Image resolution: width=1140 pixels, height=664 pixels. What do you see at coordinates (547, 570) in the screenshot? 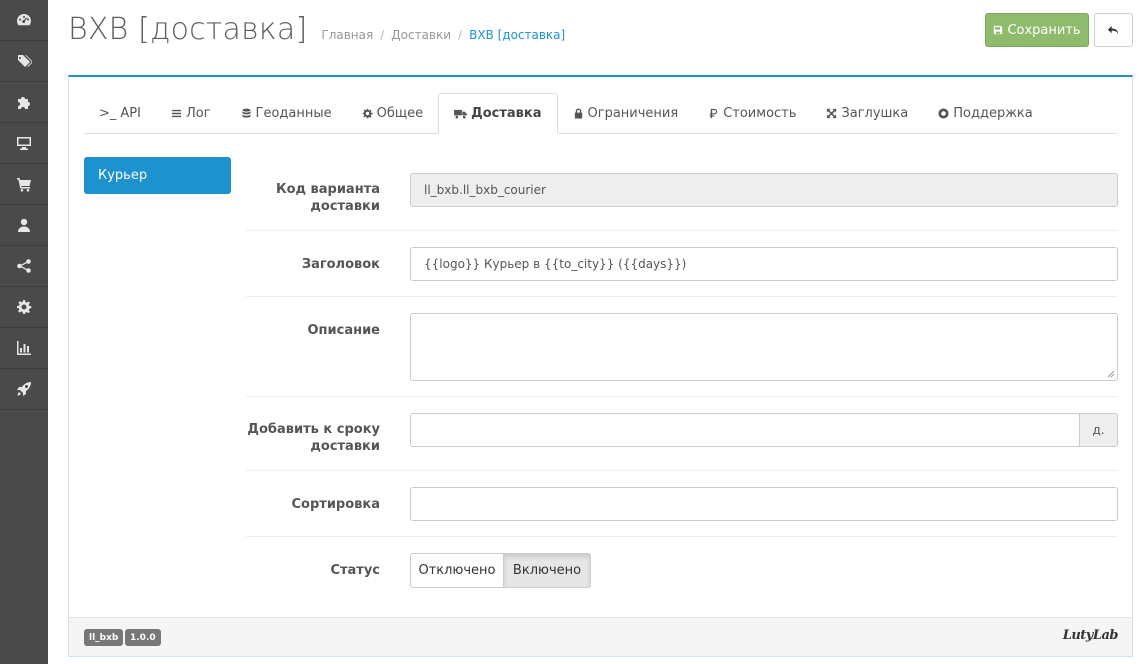
I see `status-on-button: Включено` at bounding box center [547, 570].